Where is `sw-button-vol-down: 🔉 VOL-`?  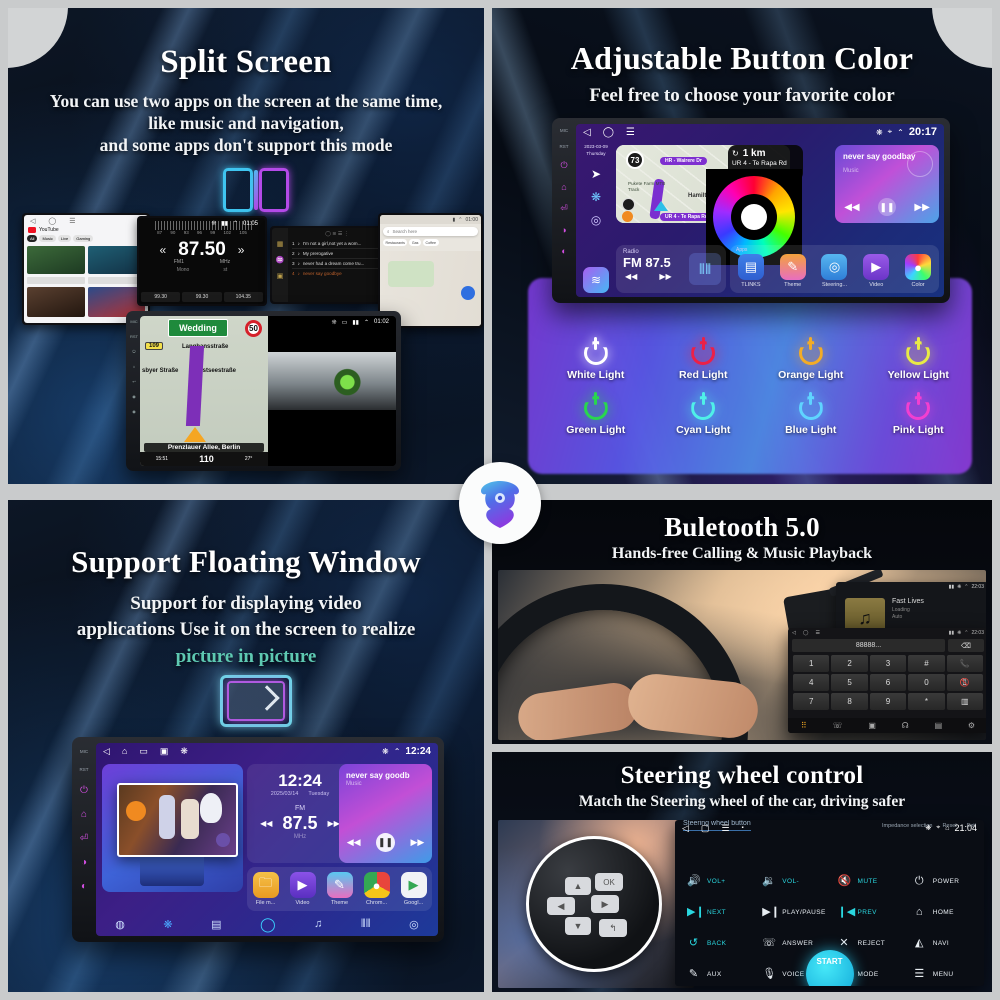 sw-button-vol-down: 🔉 VOL- is located at coordinates (791, 881).